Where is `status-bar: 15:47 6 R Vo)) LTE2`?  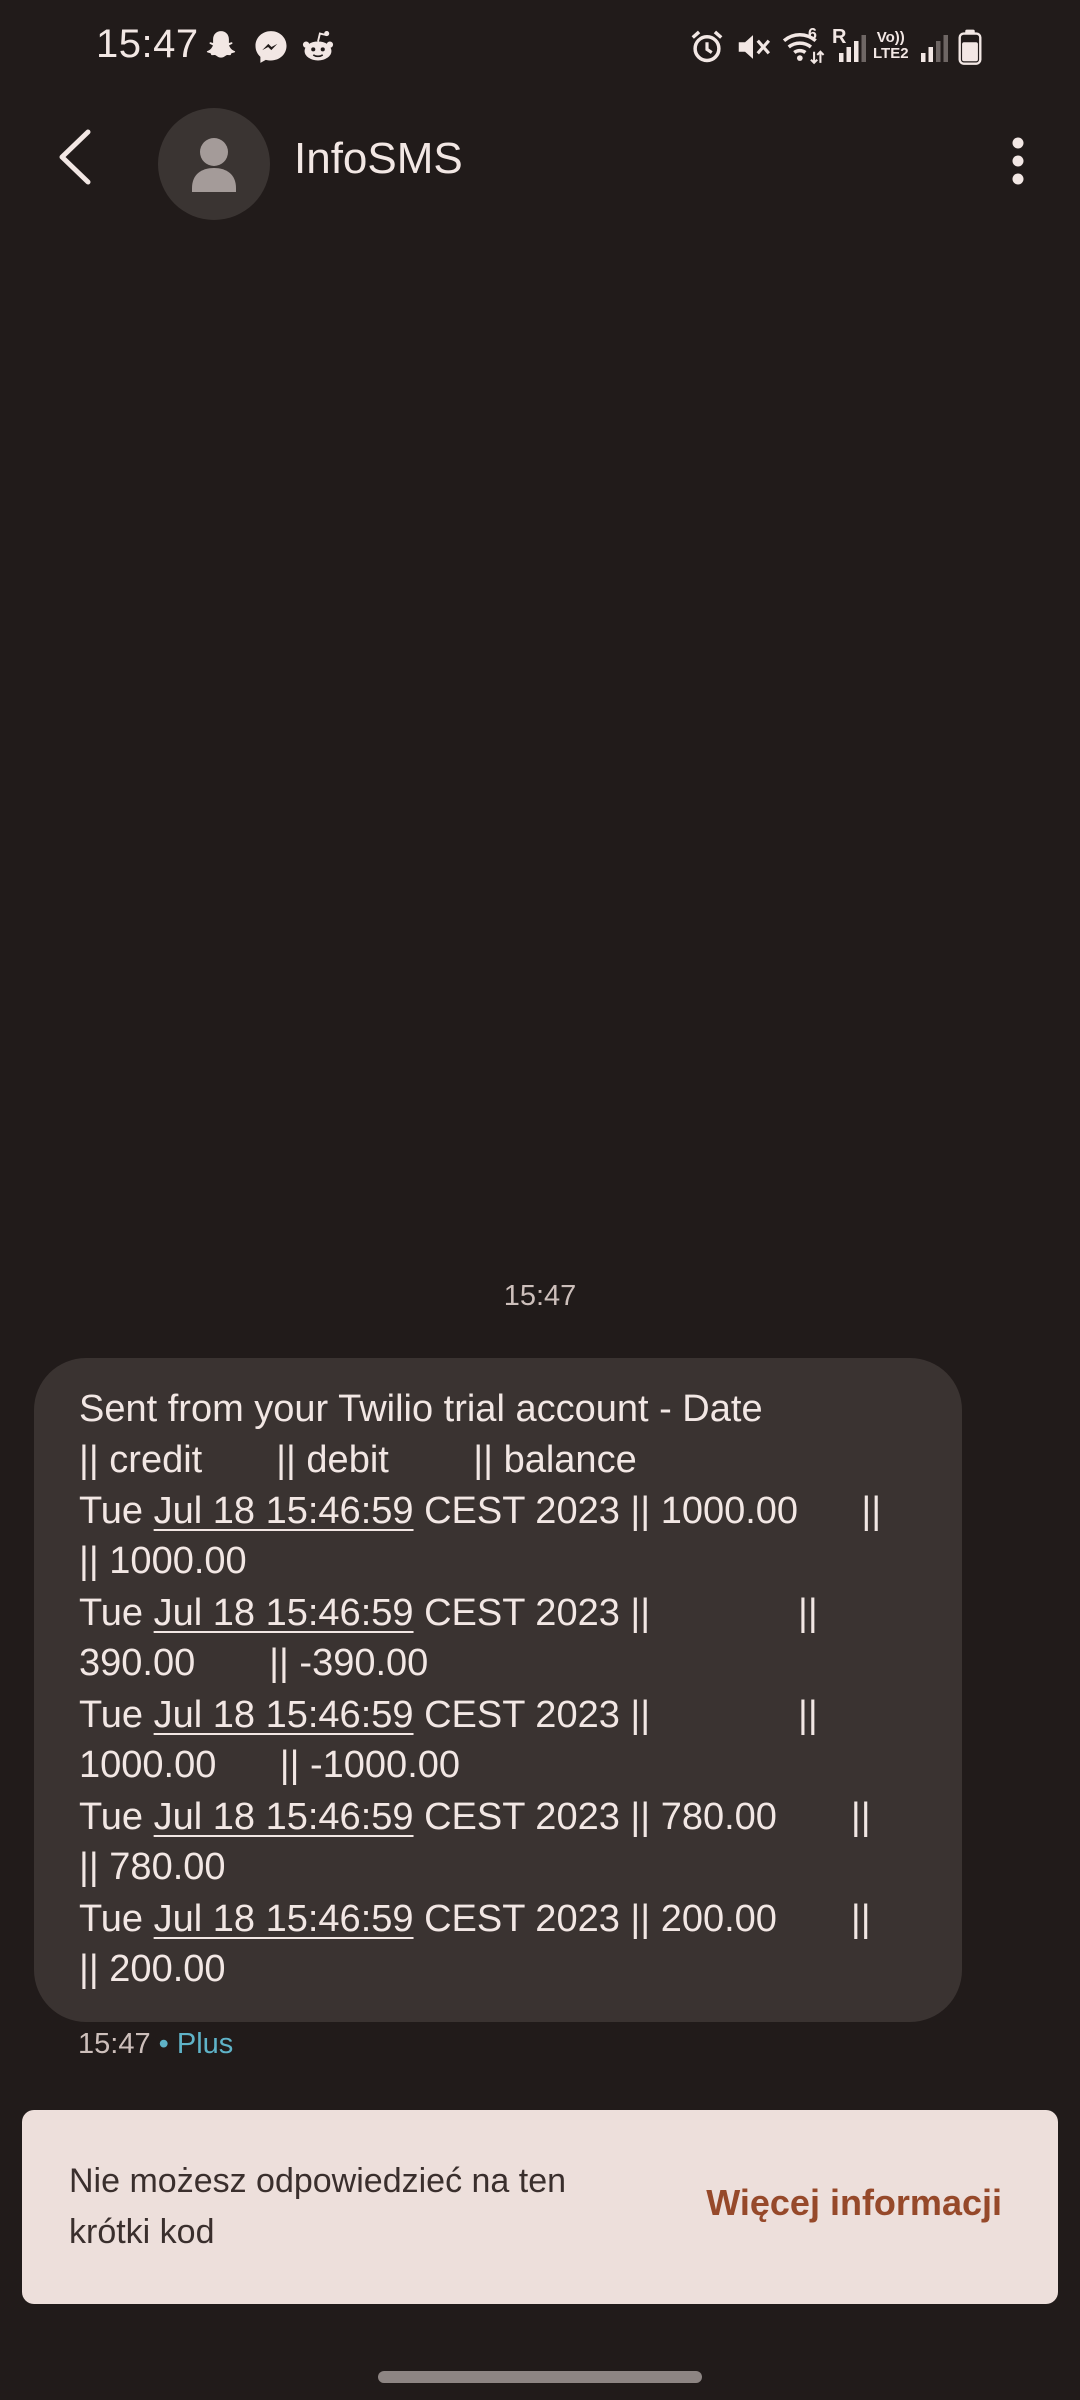
status-bar: 15:47 6 R Vo)) LTE2 is located at coordinates (540, 48).